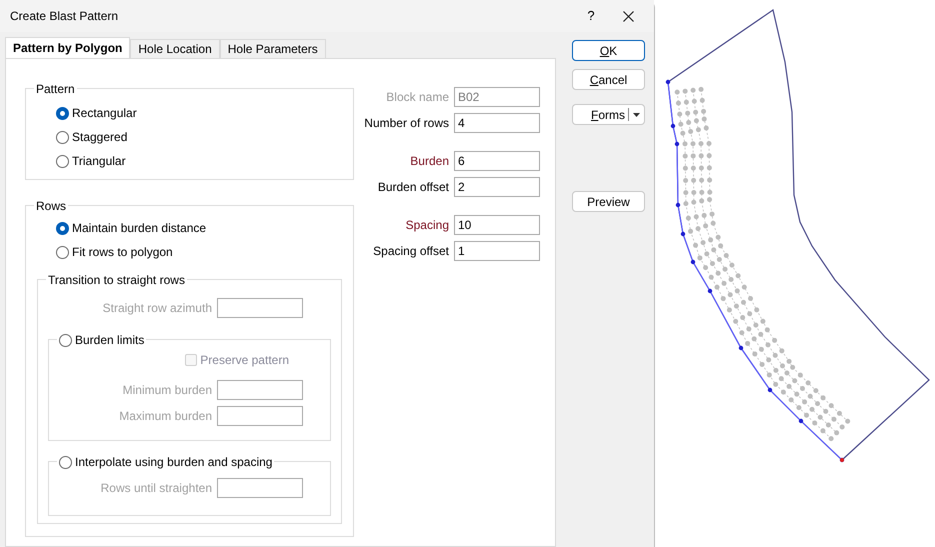  I want to click on close-icon, so click(628, 16).